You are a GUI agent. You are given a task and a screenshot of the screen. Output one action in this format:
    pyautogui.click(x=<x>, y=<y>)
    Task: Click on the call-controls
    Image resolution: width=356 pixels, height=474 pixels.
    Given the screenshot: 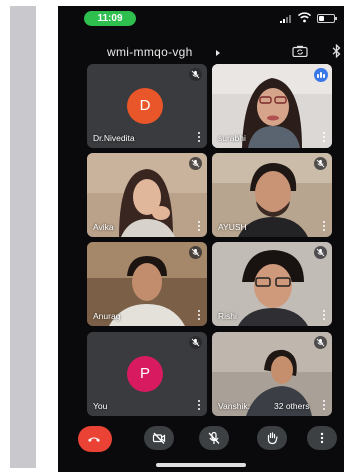 What is the action you would take?
    pyautogui.click(x=201, y=441)
    